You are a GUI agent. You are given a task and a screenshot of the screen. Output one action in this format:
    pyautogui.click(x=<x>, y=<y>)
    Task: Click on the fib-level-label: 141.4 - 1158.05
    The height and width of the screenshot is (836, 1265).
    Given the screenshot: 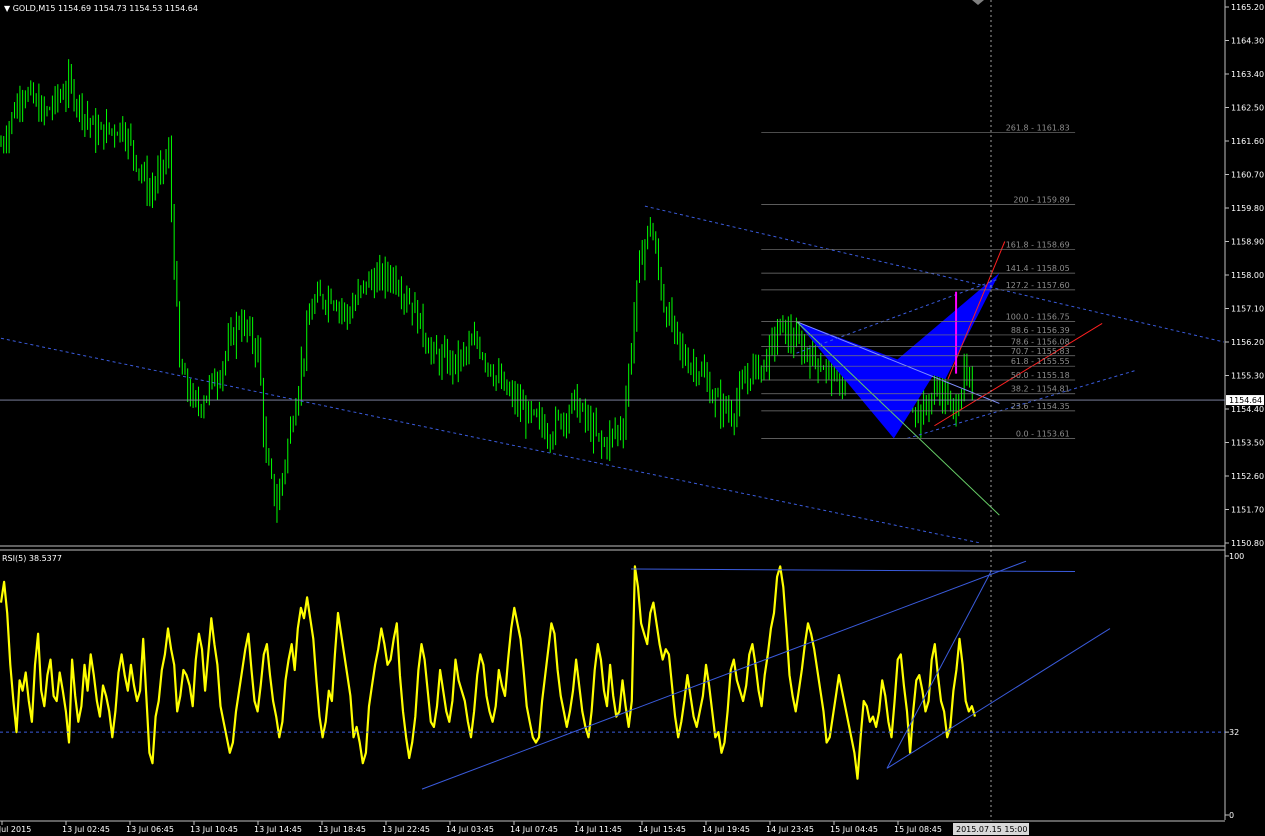 What is the action you would take?
    pyautogui.click(x=1038, y=268)
    